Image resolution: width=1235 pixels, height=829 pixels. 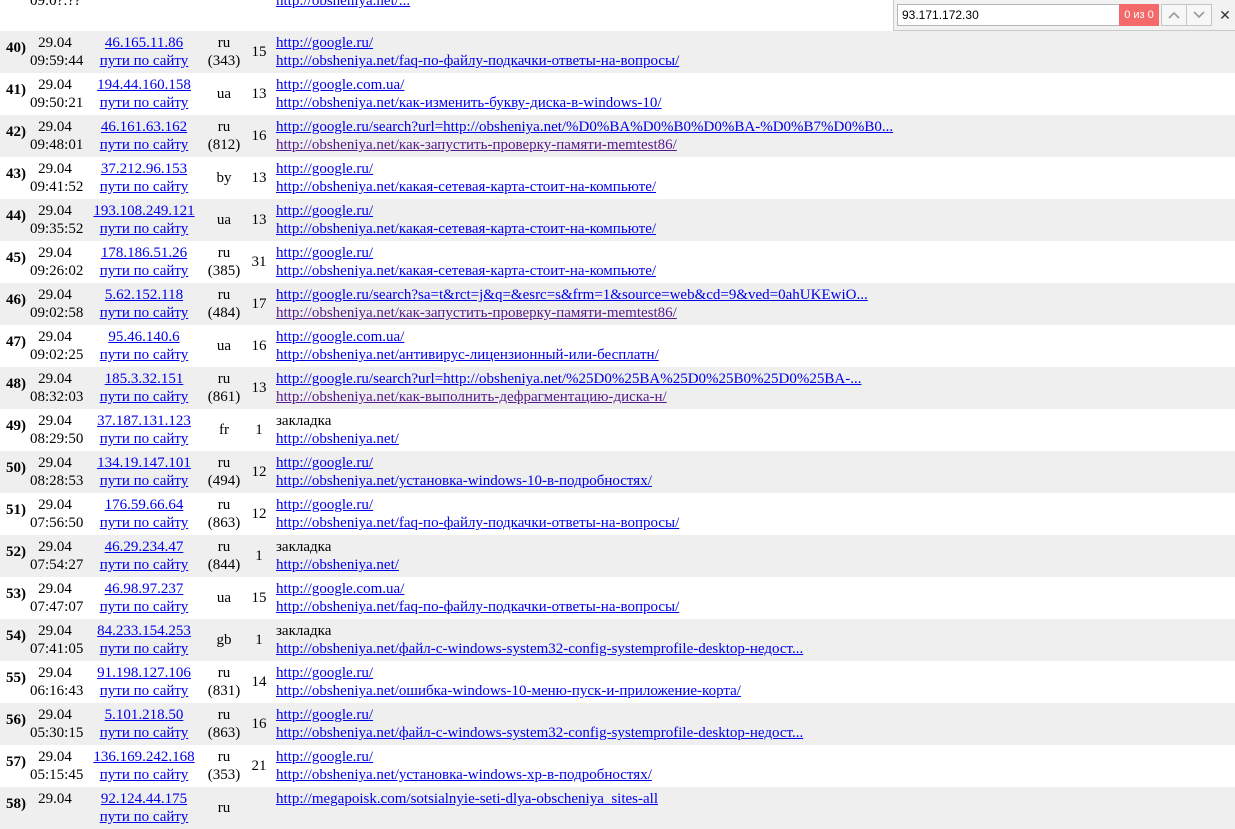 What do you see at coordinates (144, 253) in the screenshot?
I see `ip-link: 178.186.51.26` at bounding box center [144, 253].